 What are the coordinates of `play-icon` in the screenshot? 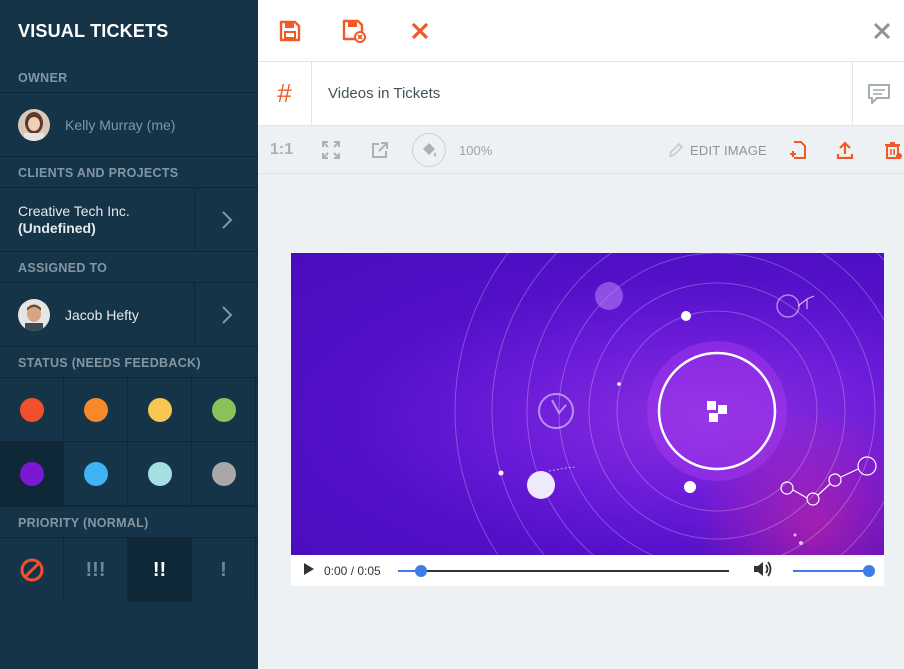 It's located at (309, 570).